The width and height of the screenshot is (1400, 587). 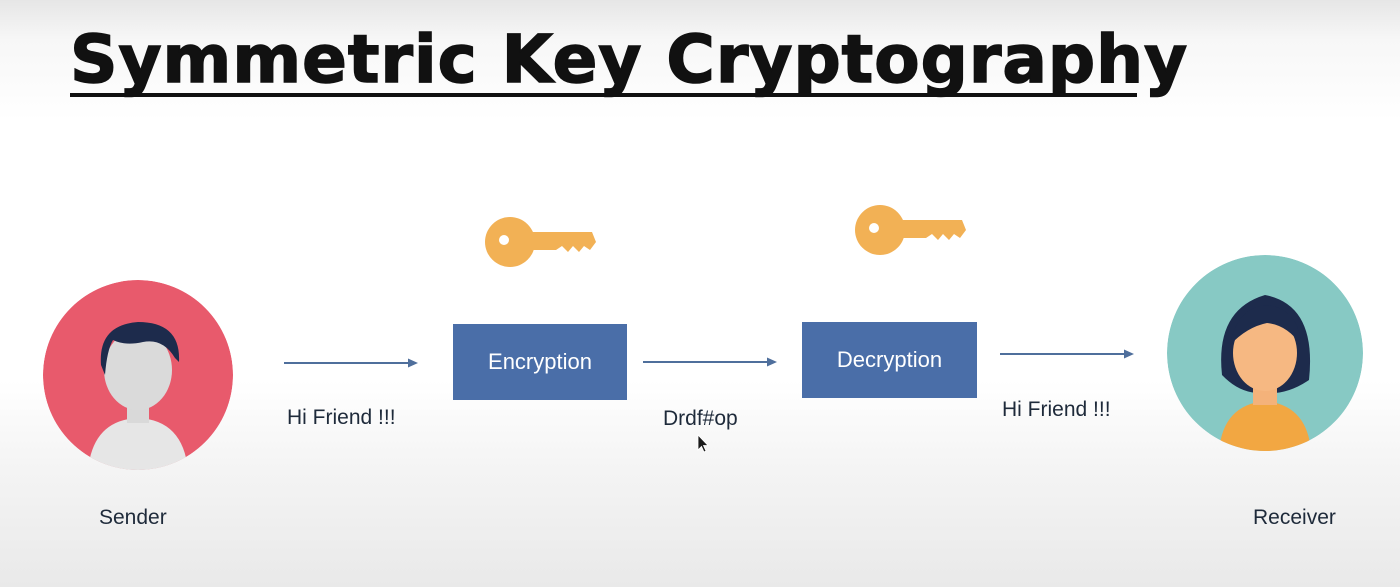 What do you see at coordinates (1056, 409) in the screenshot?
I see `plaintext-output-label: Hi Friend !!!` at bounding box center [1056, 409].